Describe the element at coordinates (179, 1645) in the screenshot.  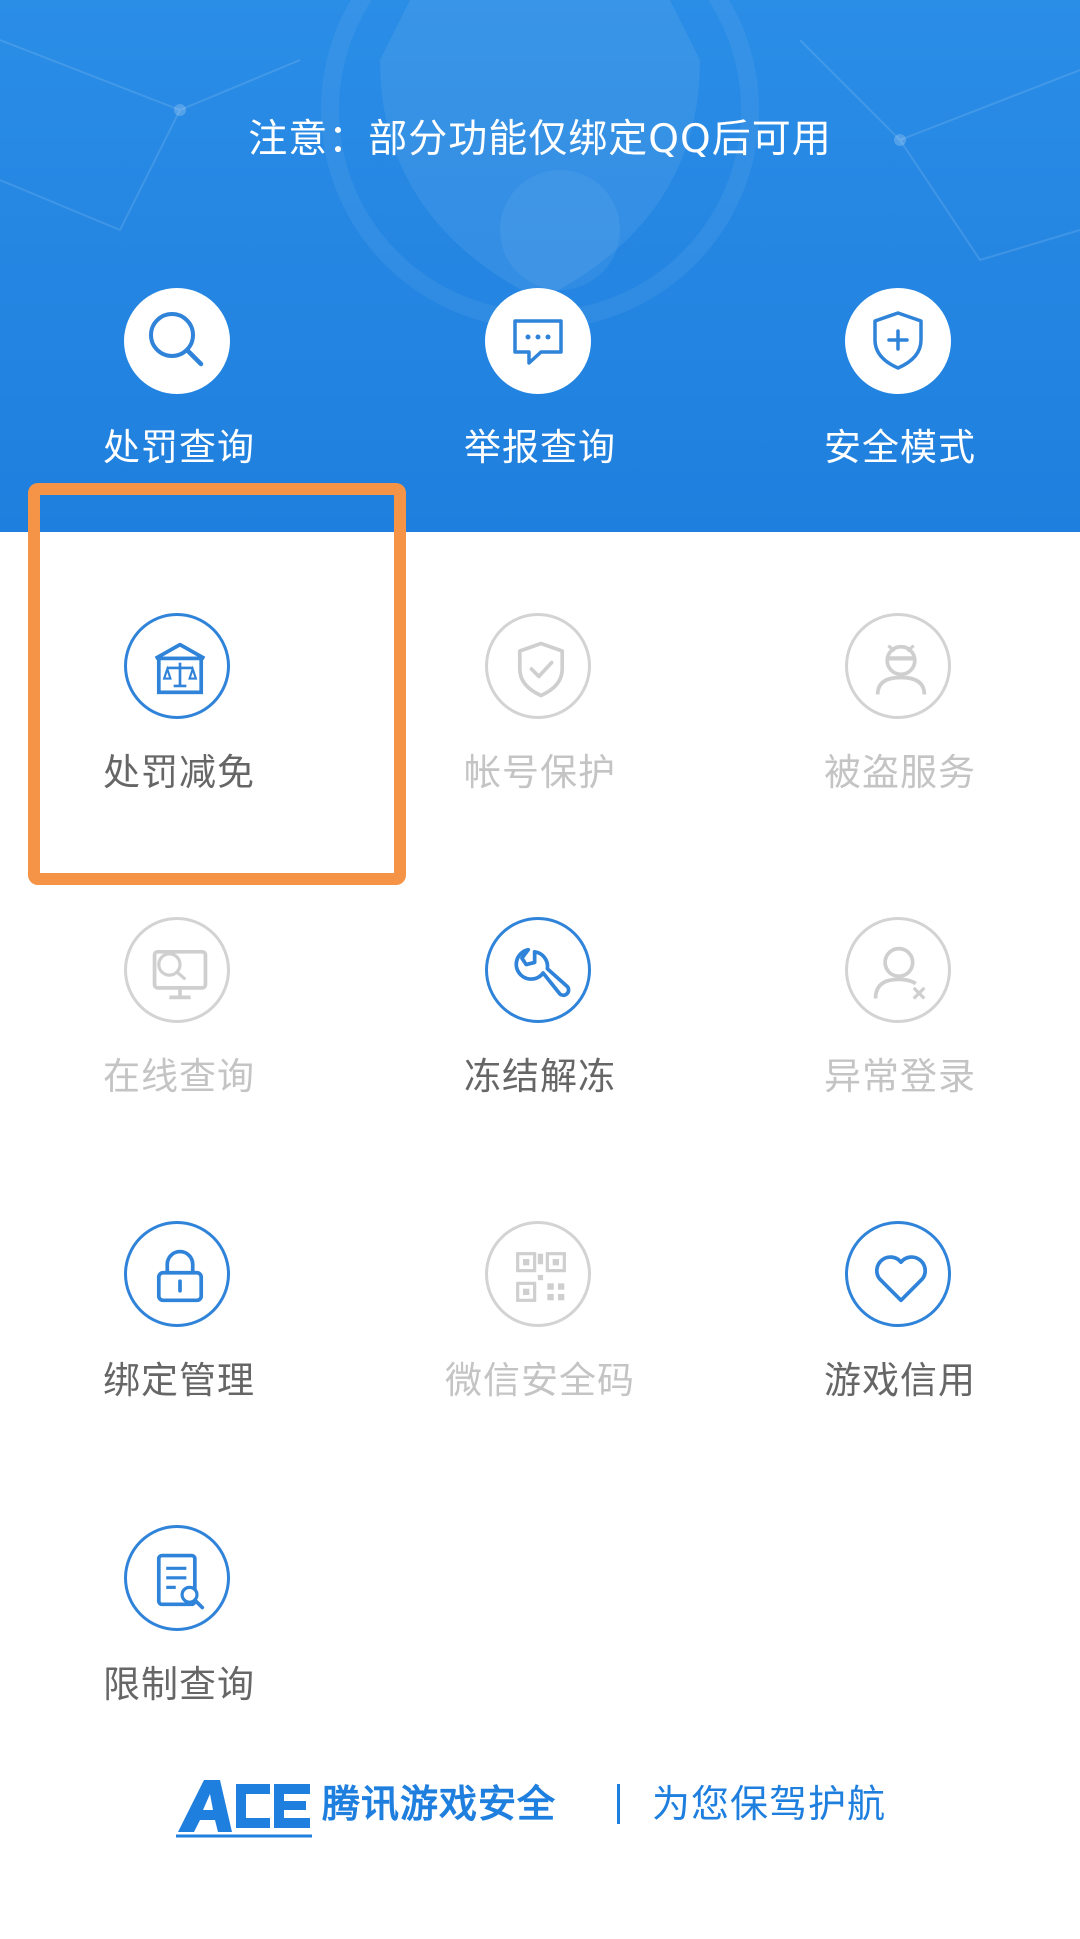
I see `restriction-query-item: 限制查询` at that location.